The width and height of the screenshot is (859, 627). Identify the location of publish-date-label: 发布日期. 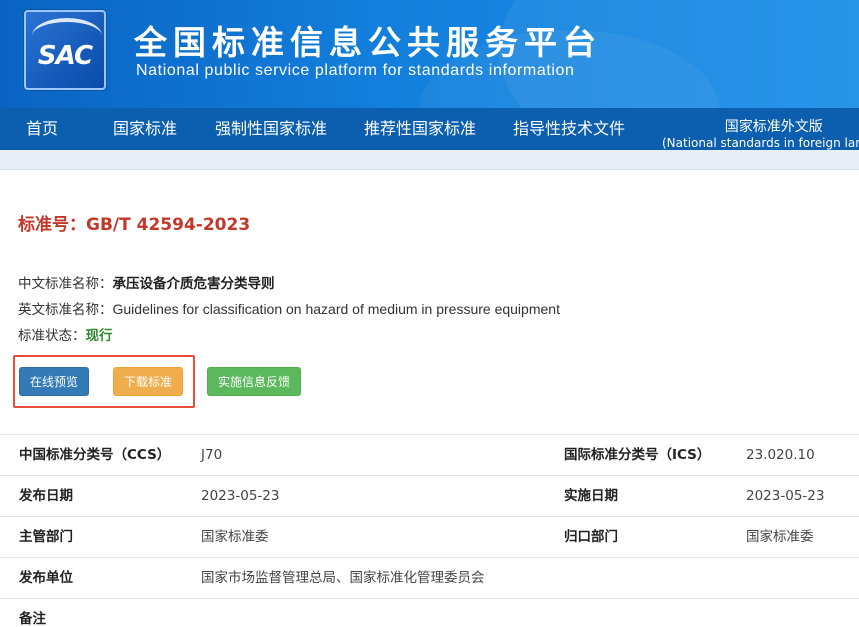
(46, 496).